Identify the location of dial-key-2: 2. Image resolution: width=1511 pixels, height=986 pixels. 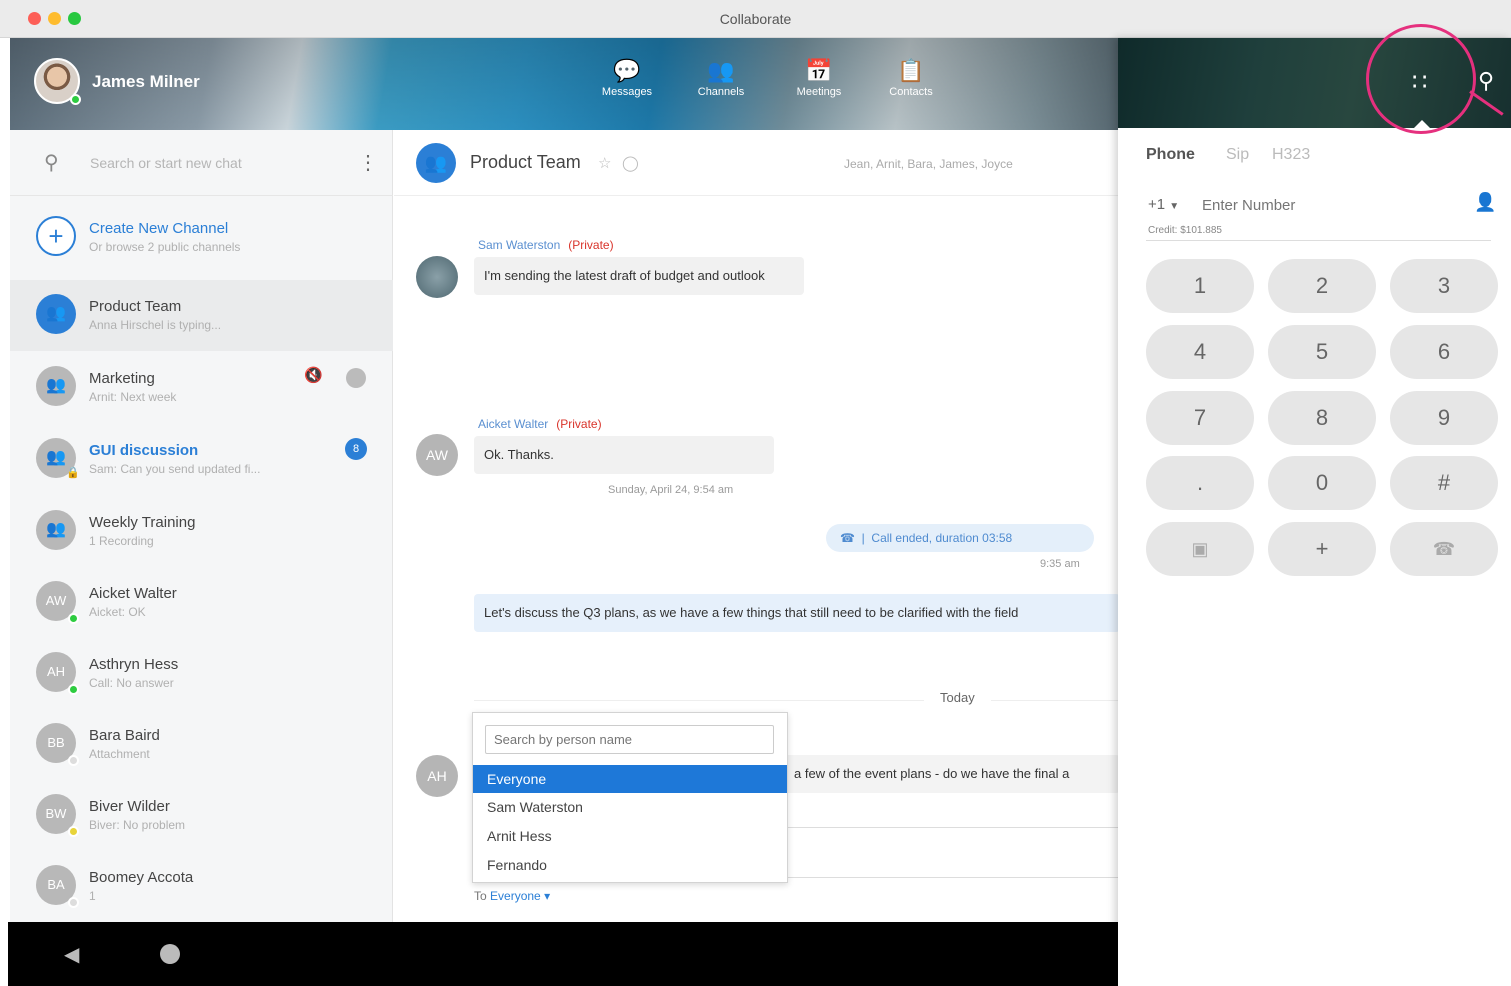
(1322, 286).